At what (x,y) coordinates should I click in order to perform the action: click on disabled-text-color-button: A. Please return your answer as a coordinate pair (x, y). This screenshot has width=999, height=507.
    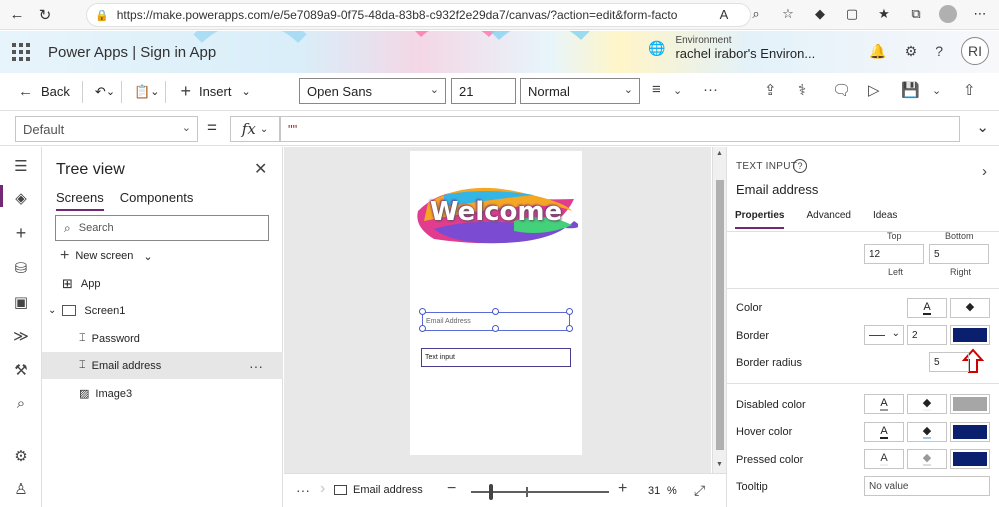
    Looking at the image, I should click on (884, 404).